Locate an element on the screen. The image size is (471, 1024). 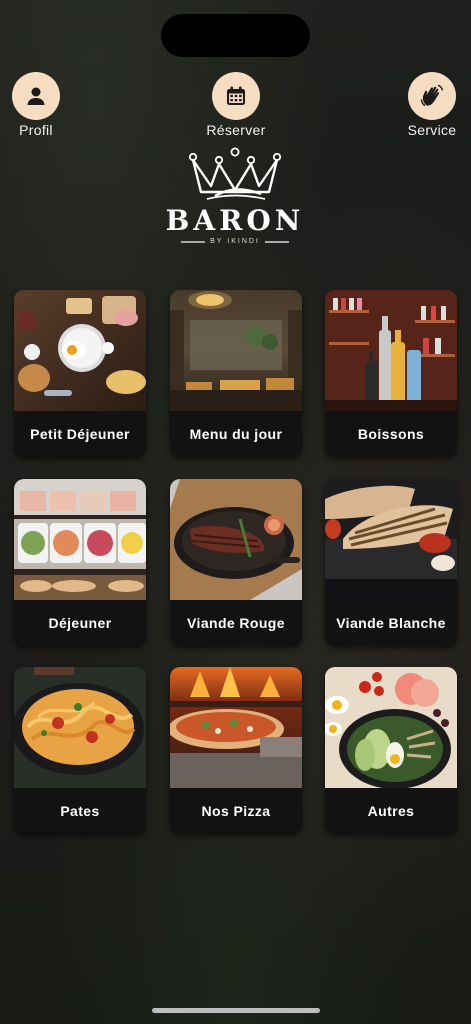
calendar-icon is located at coordinates (236, 96).